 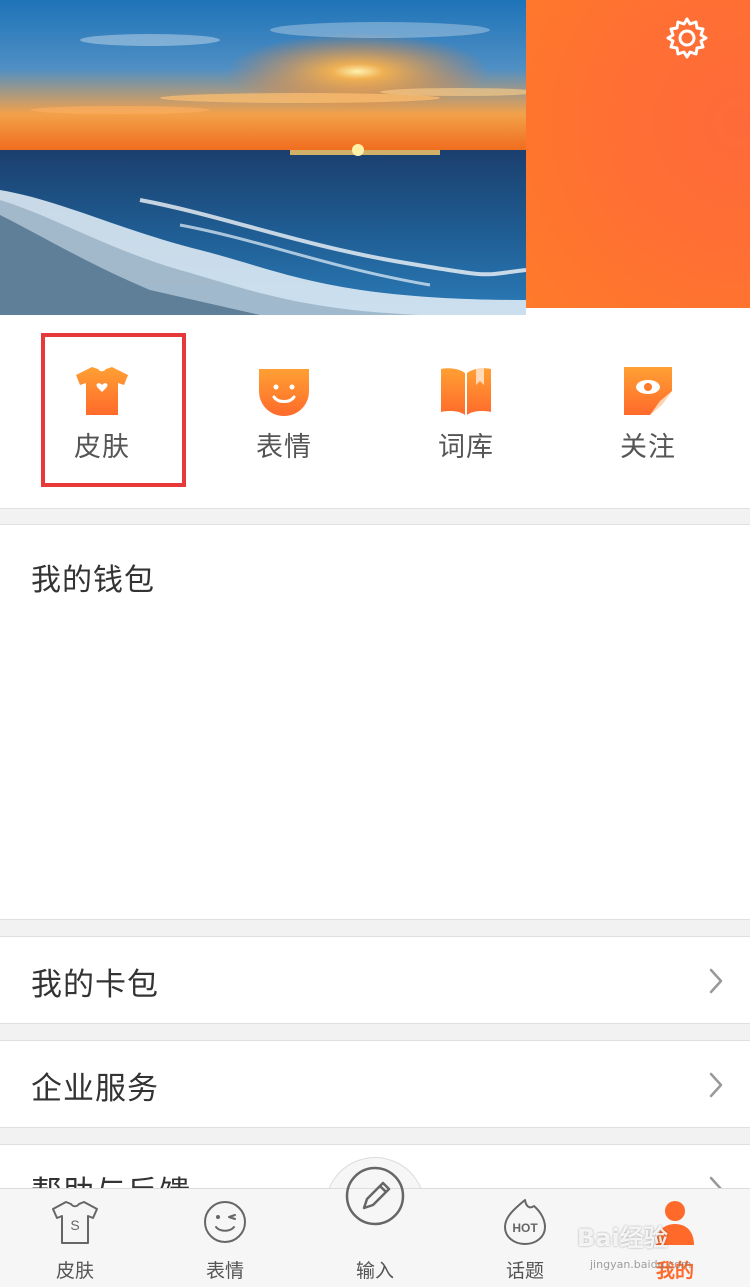 I want to click on tshirt-icon, so click(x=102, y=391).